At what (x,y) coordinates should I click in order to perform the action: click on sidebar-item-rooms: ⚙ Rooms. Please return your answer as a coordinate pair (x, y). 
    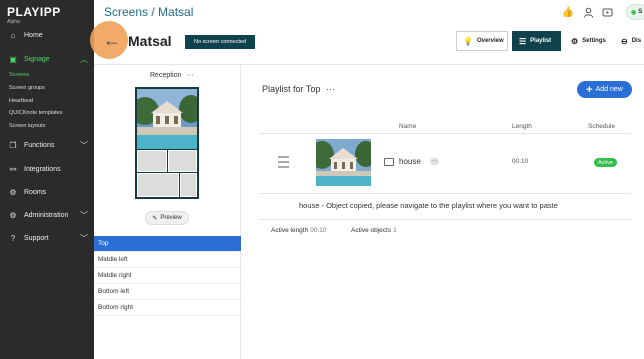
    Looking at the image, I should click on (47, 192).